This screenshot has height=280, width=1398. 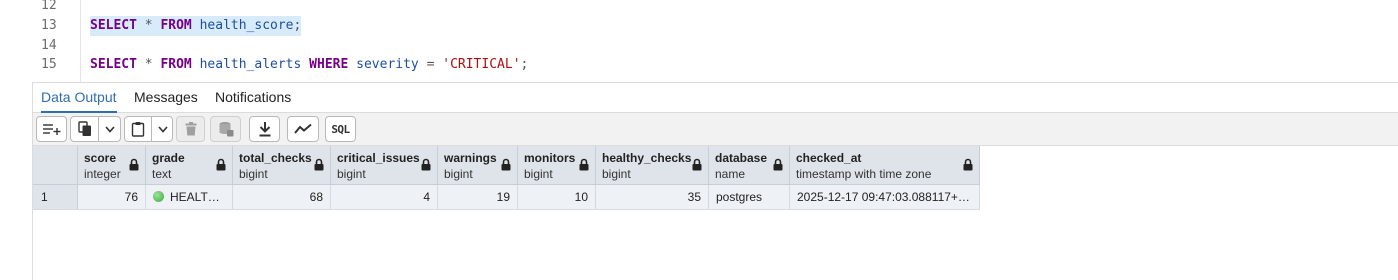 I want to click on table-cell-score: 76, so click(x=112, y=197).